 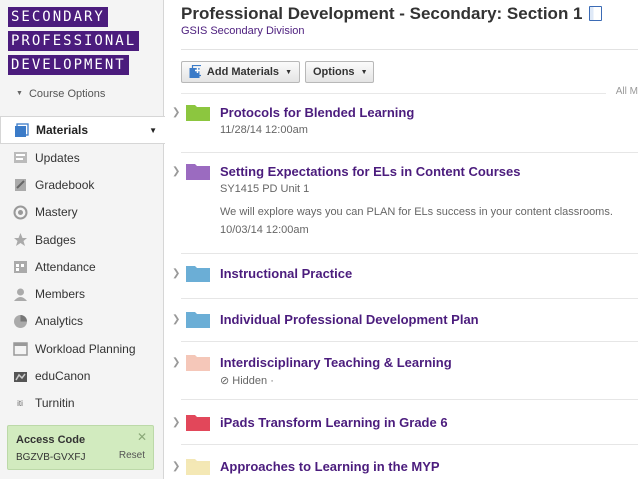 What do you see at coordinates (627, 91) in the screenshot?
I see `all-materials-filter: All M` at bounding box center [627, 91].